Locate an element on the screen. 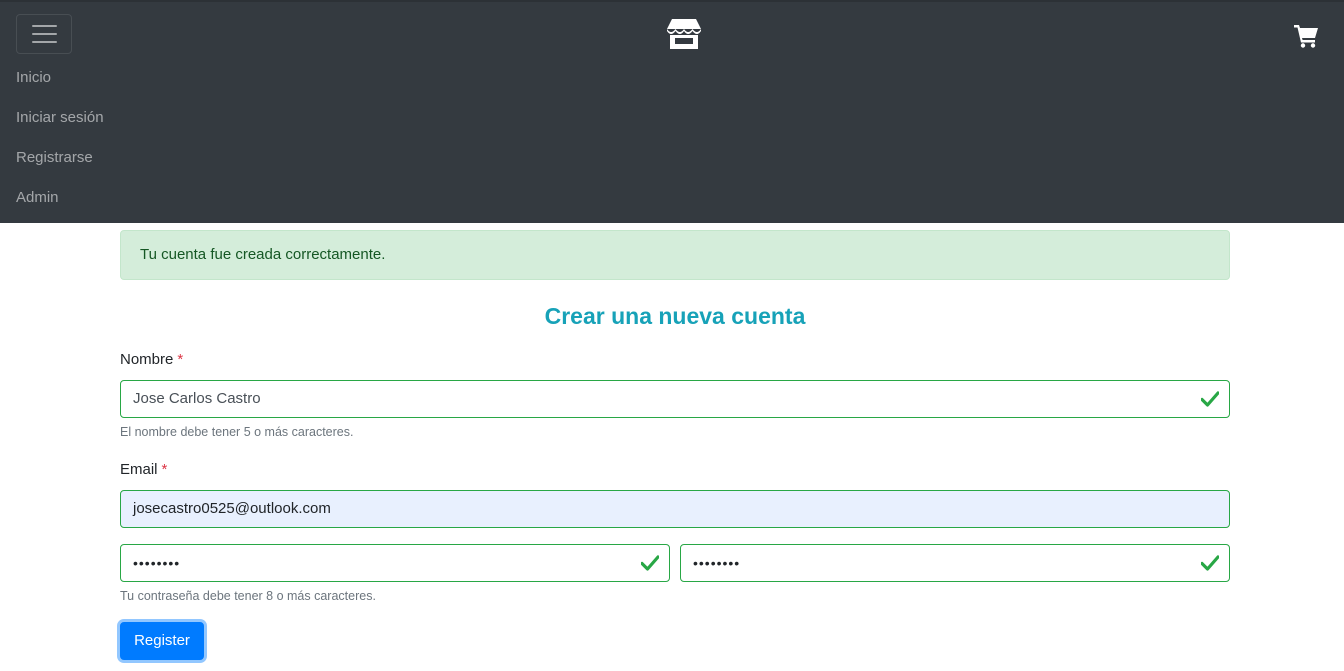  name-label-text: Nombre is located at coordinates (147, 359).